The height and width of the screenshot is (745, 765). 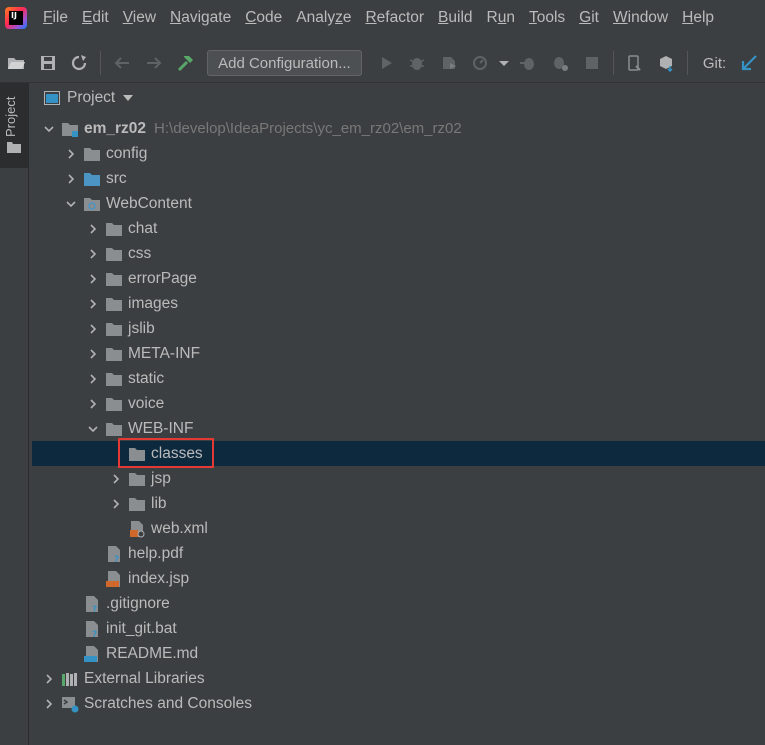 What do you see at coordinates (168, 703) in the screenshot?
I see `tree-label: Scratches and Consoles` at bounding box center [168, 703].